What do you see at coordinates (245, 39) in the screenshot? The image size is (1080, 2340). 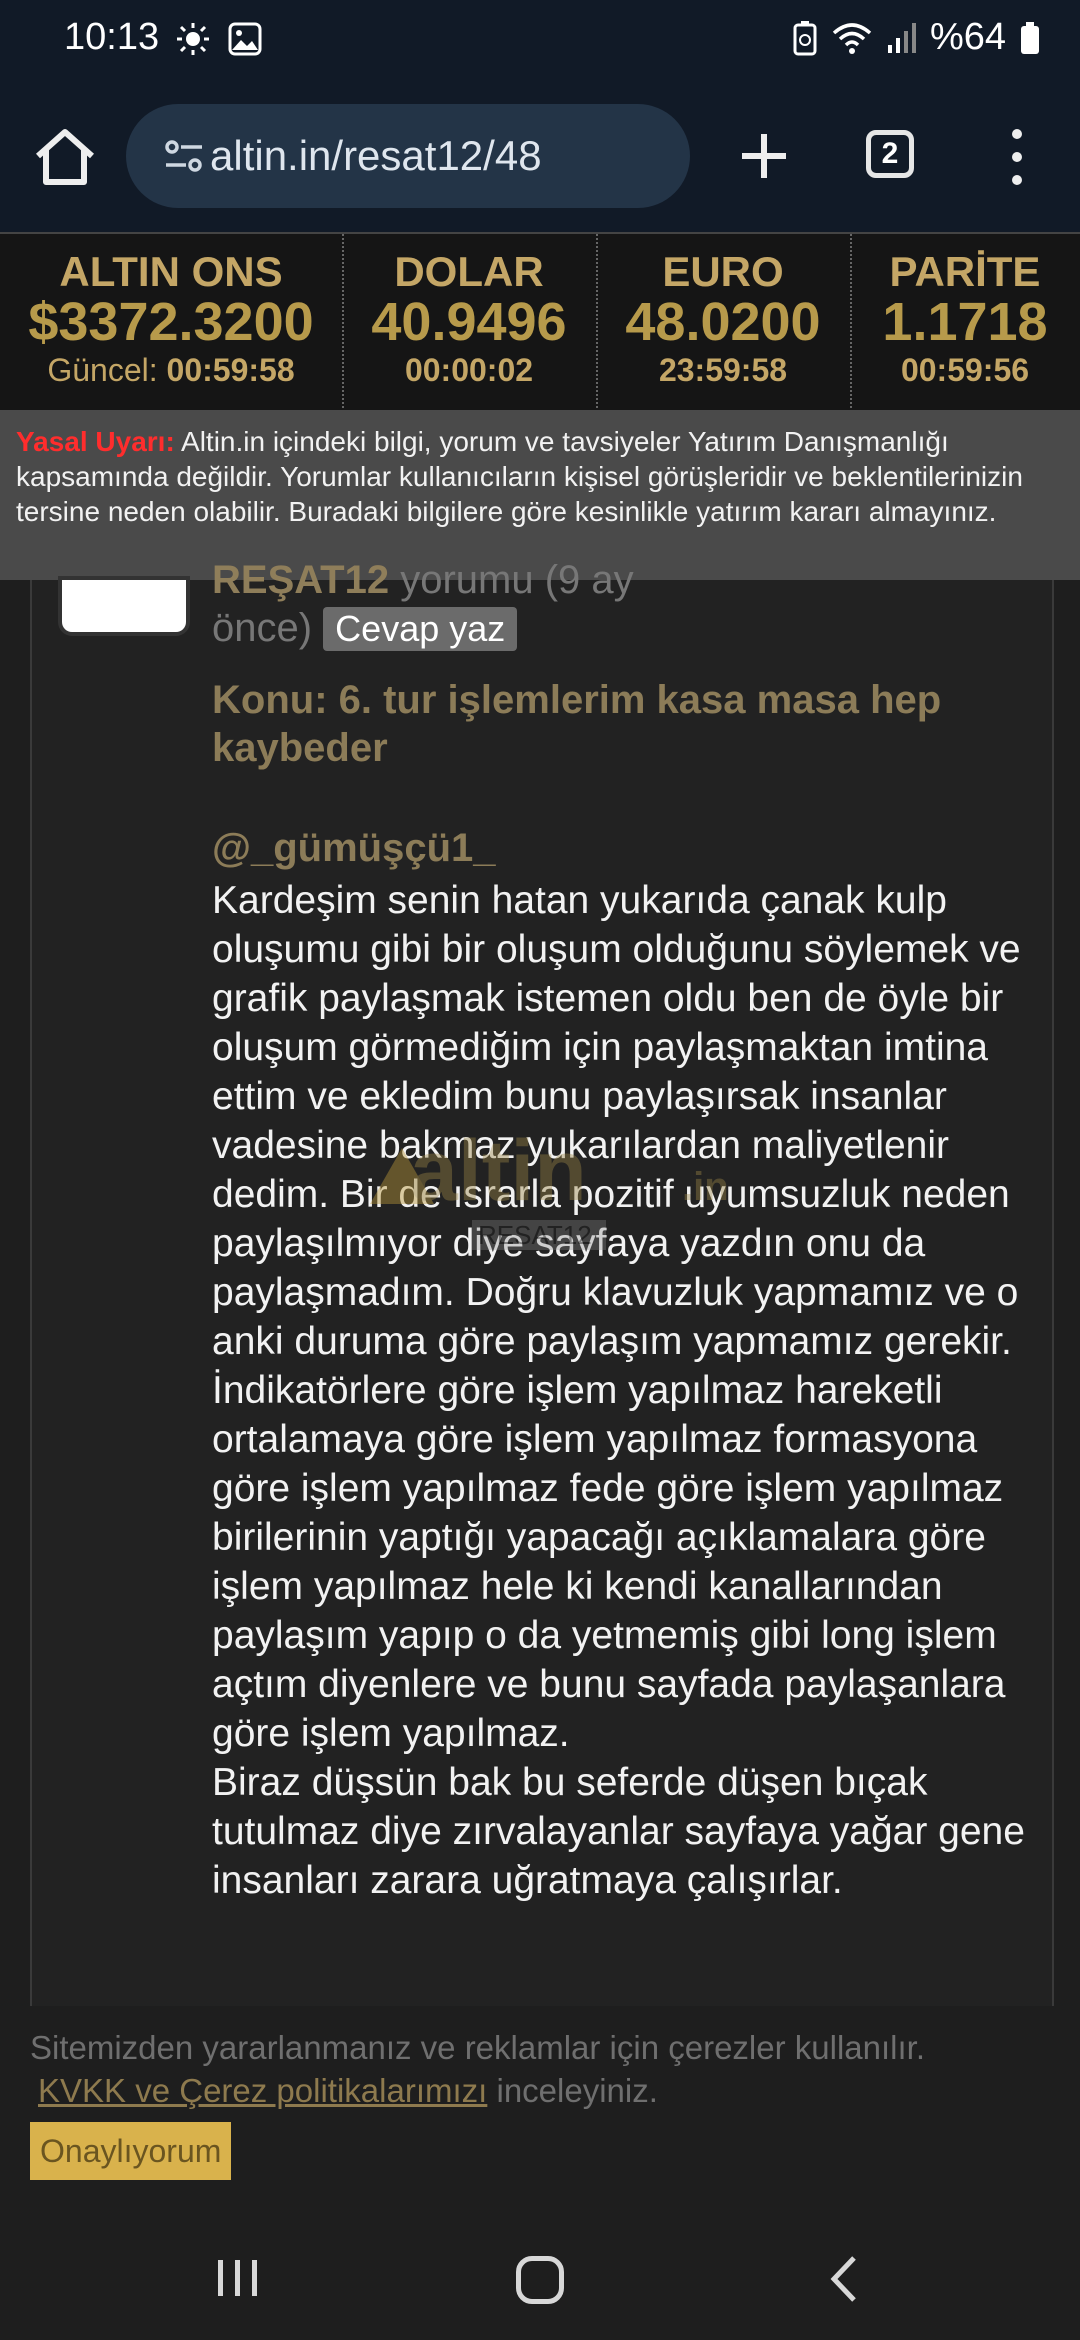 I see `gallery-icon` at bounding box center [245, 39].